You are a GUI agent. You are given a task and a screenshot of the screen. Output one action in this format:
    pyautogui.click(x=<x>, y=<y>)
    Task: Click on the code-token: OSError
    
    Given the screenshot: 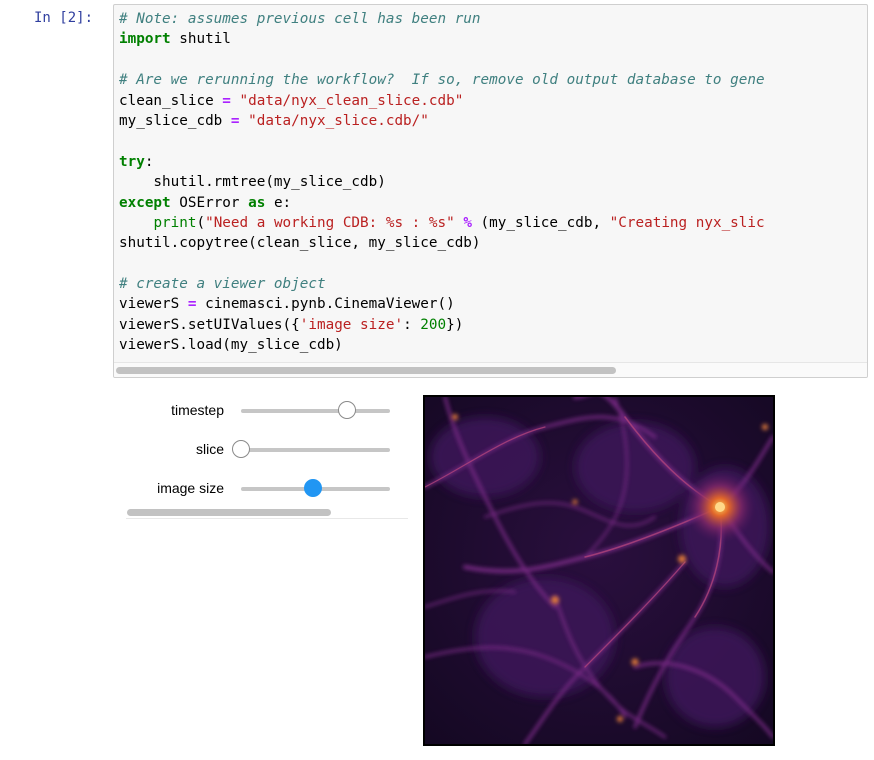 What is the action you would take?
    pyautogui.click(x=209, y=202)
    